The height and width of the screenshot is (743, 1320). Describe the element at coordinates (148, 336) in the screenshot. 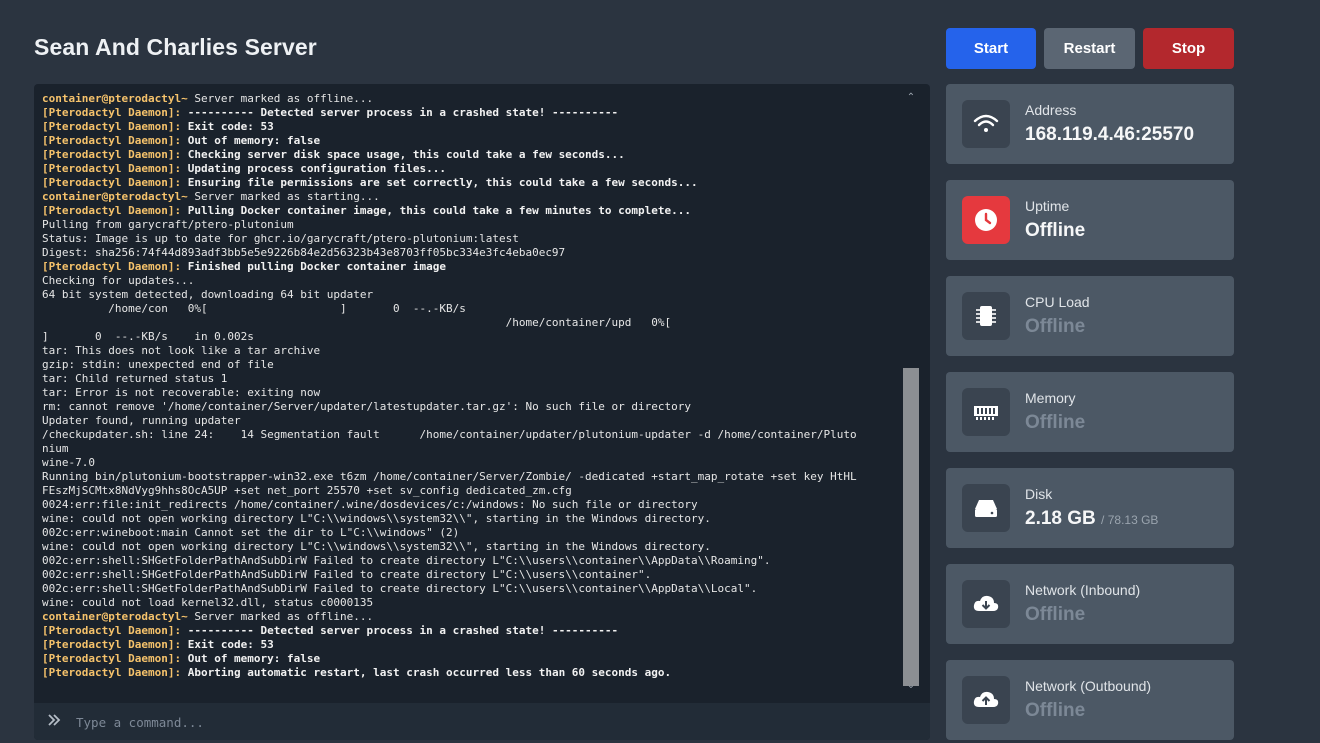

I see `console-line-text: ] 0 --.-KB/s in 0.002s` at that location.